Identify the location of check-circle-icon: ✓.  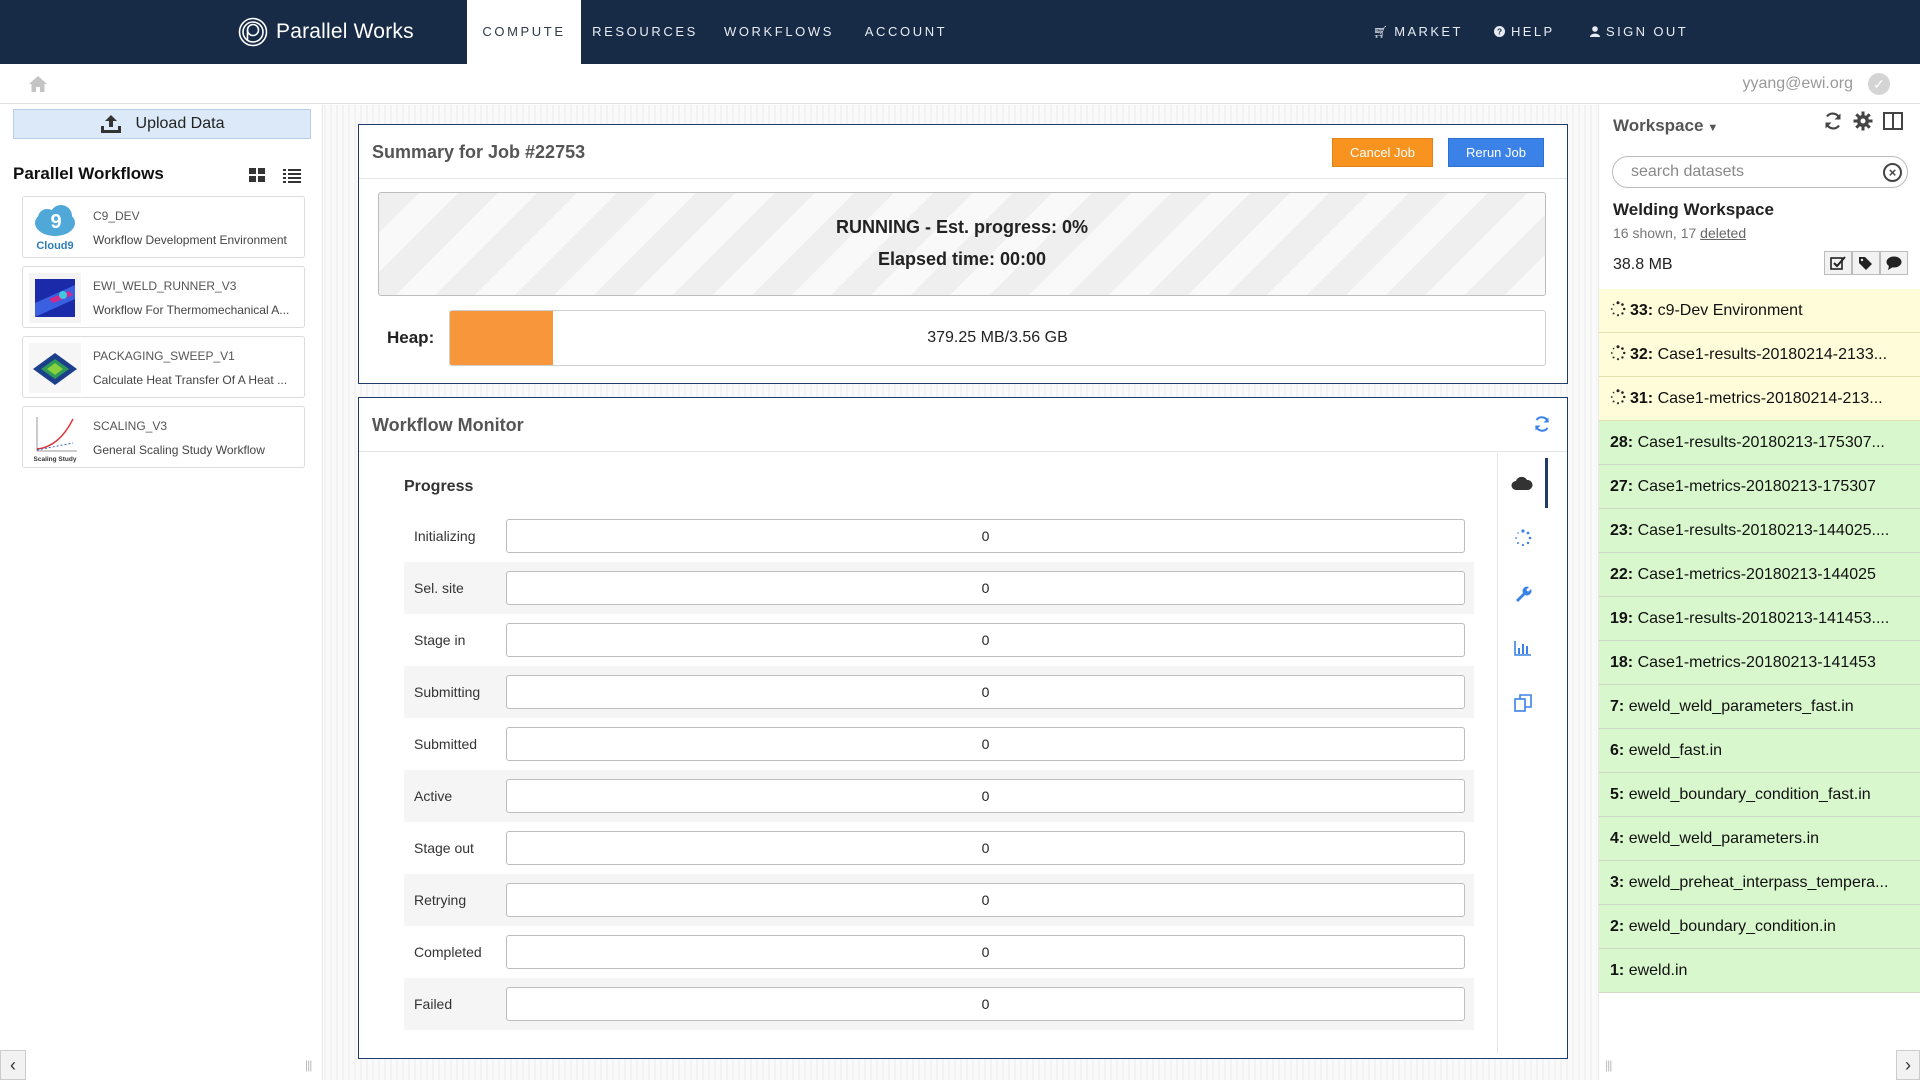
(1879, 84).